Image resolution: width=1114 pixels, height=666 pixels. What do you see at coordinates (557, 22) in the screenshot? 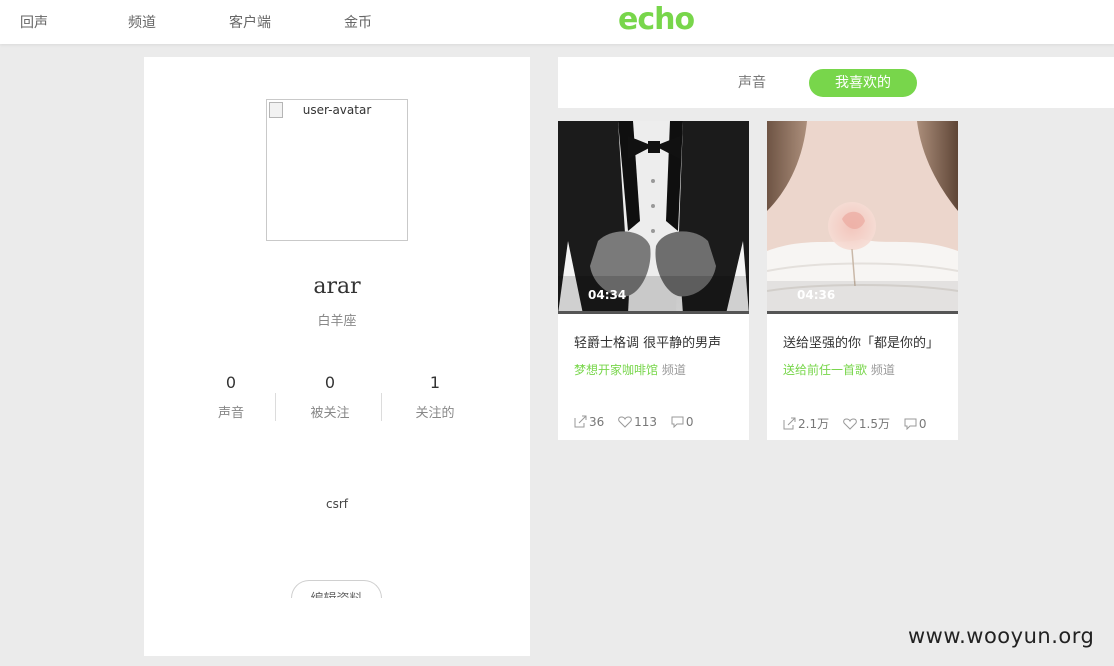
I see `top-navigation-bar: 回声 频道 客户端 金币 echo` at bounding box center [557, 22].